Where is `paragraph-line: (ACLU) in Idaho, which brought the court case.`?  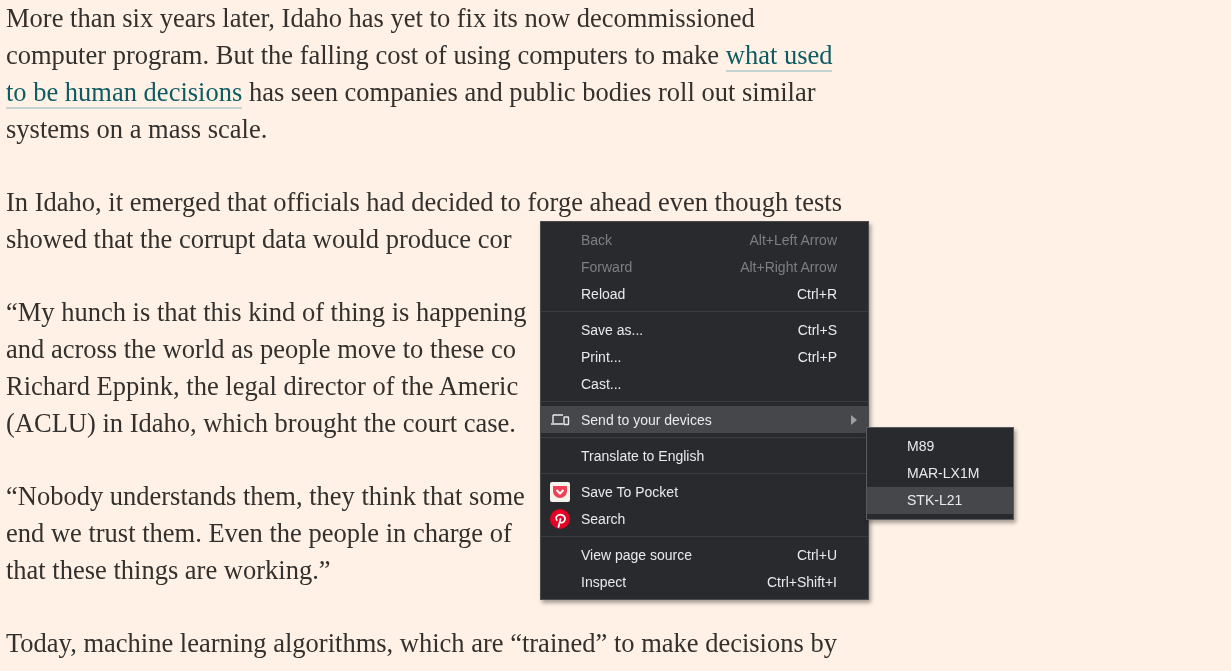
paragraph-line: (ACLU) in Idaho, which brought the court case. is located at coordinates (261, 423).